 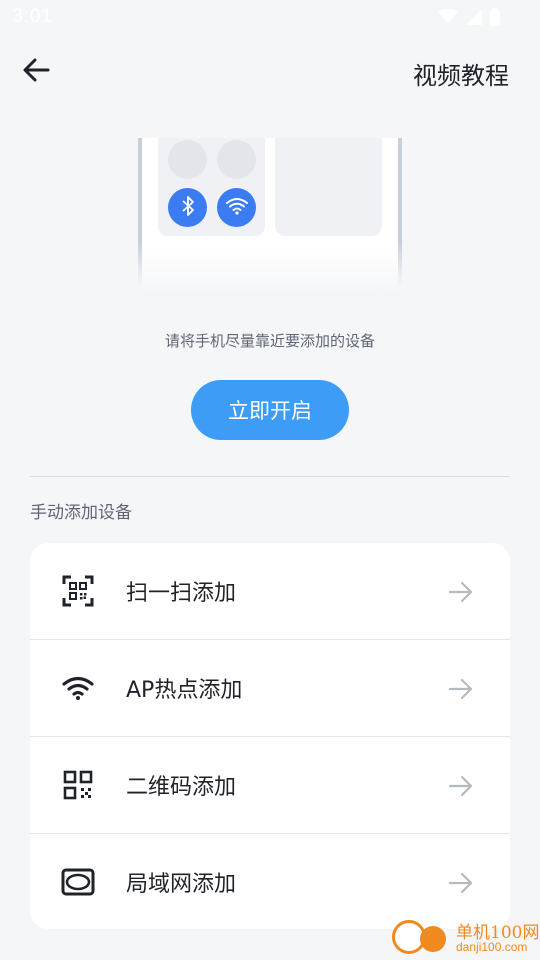 What do you see at coordinates (270, 785) in the screenshot?
I see `option-qr-code: 二维码添加` at bounding box center [270, 785].